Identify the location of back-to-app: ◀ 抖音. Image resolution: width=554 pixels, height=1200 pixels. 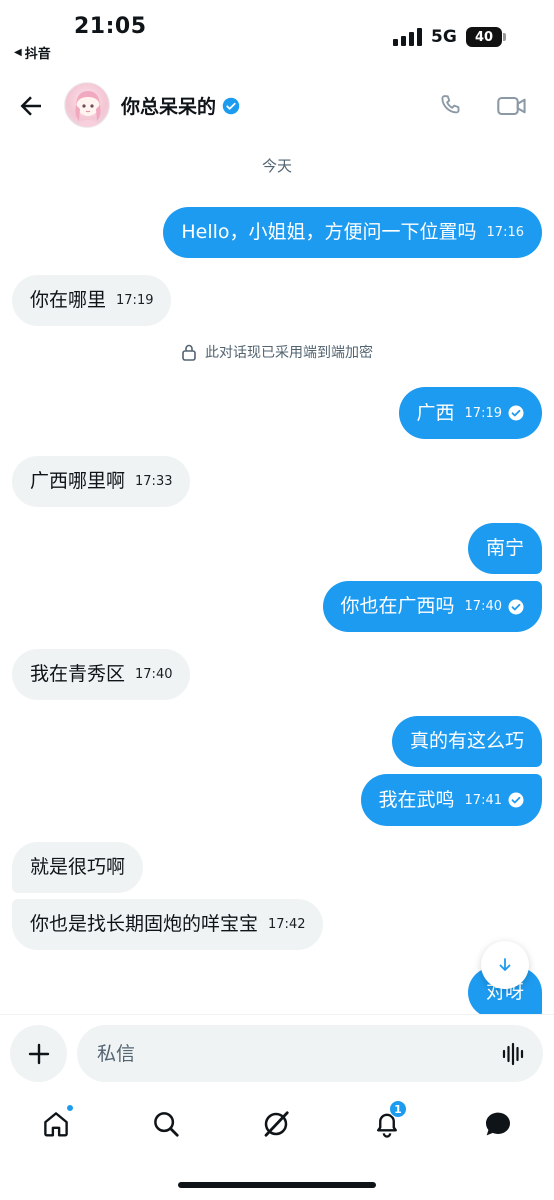
(32, 52).